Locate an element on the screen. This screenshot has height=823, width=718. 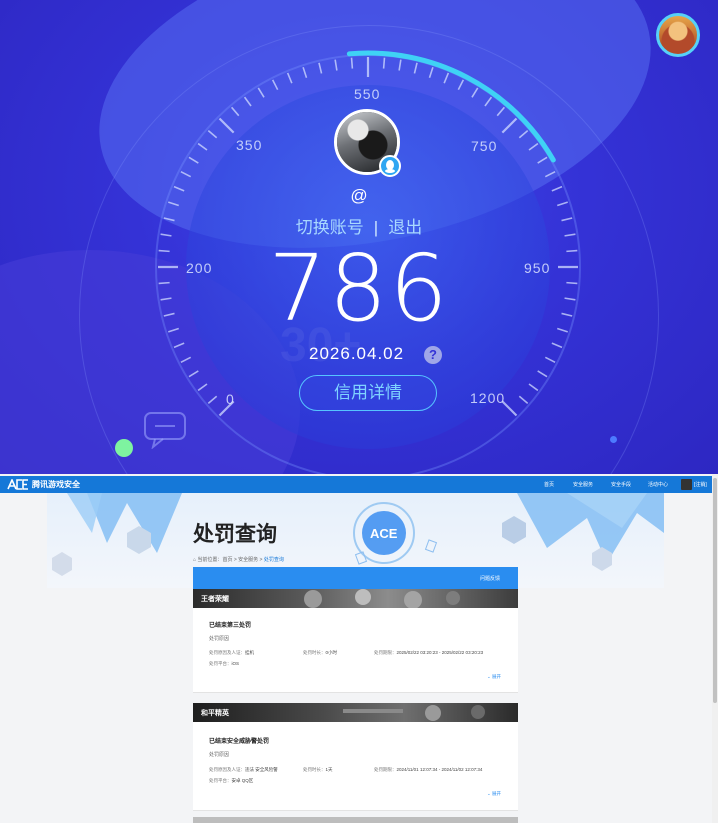
site-name: 腾讯游戏安全 is located at coordinates (56, 484).